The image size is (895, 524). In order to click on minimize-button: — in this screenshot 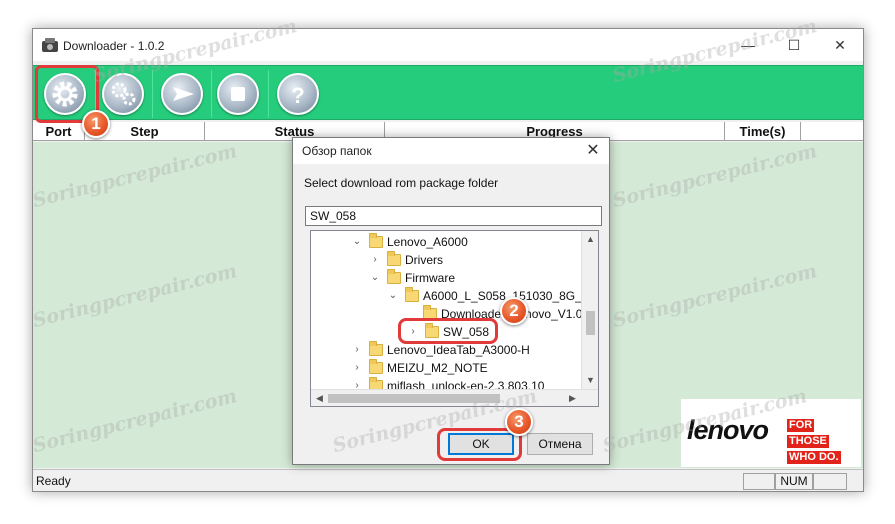, I will do `click(748, 45)`.